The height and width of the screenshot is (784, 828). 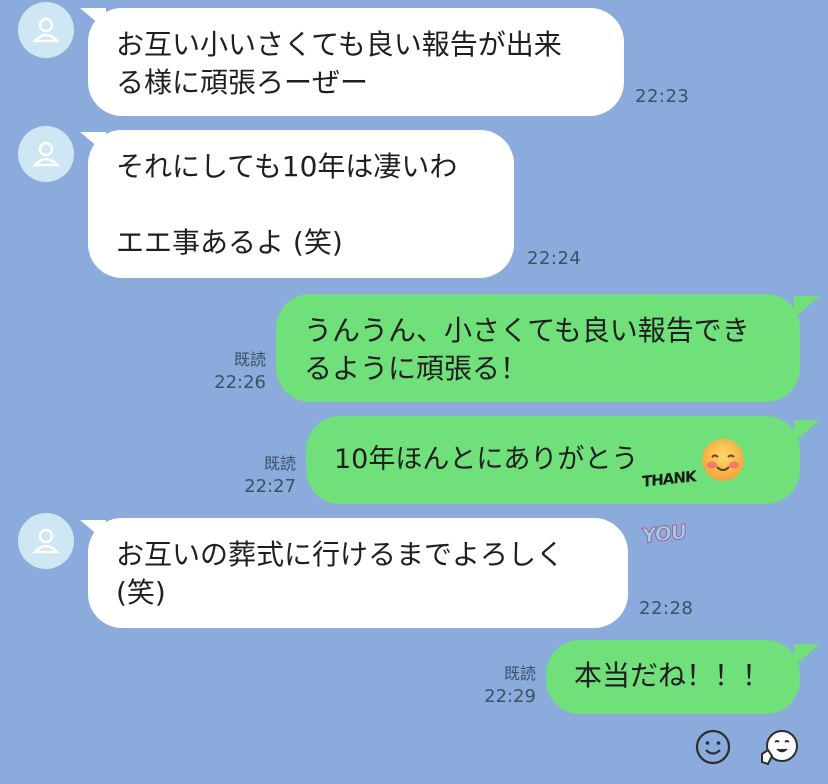 What do you see at coordinates (356, 62) in the screenshot?
I see `incoming-message: お互い小いさくても良い報告が出来 る様に頑張ろーぜー` at bounding box center [356, 62].